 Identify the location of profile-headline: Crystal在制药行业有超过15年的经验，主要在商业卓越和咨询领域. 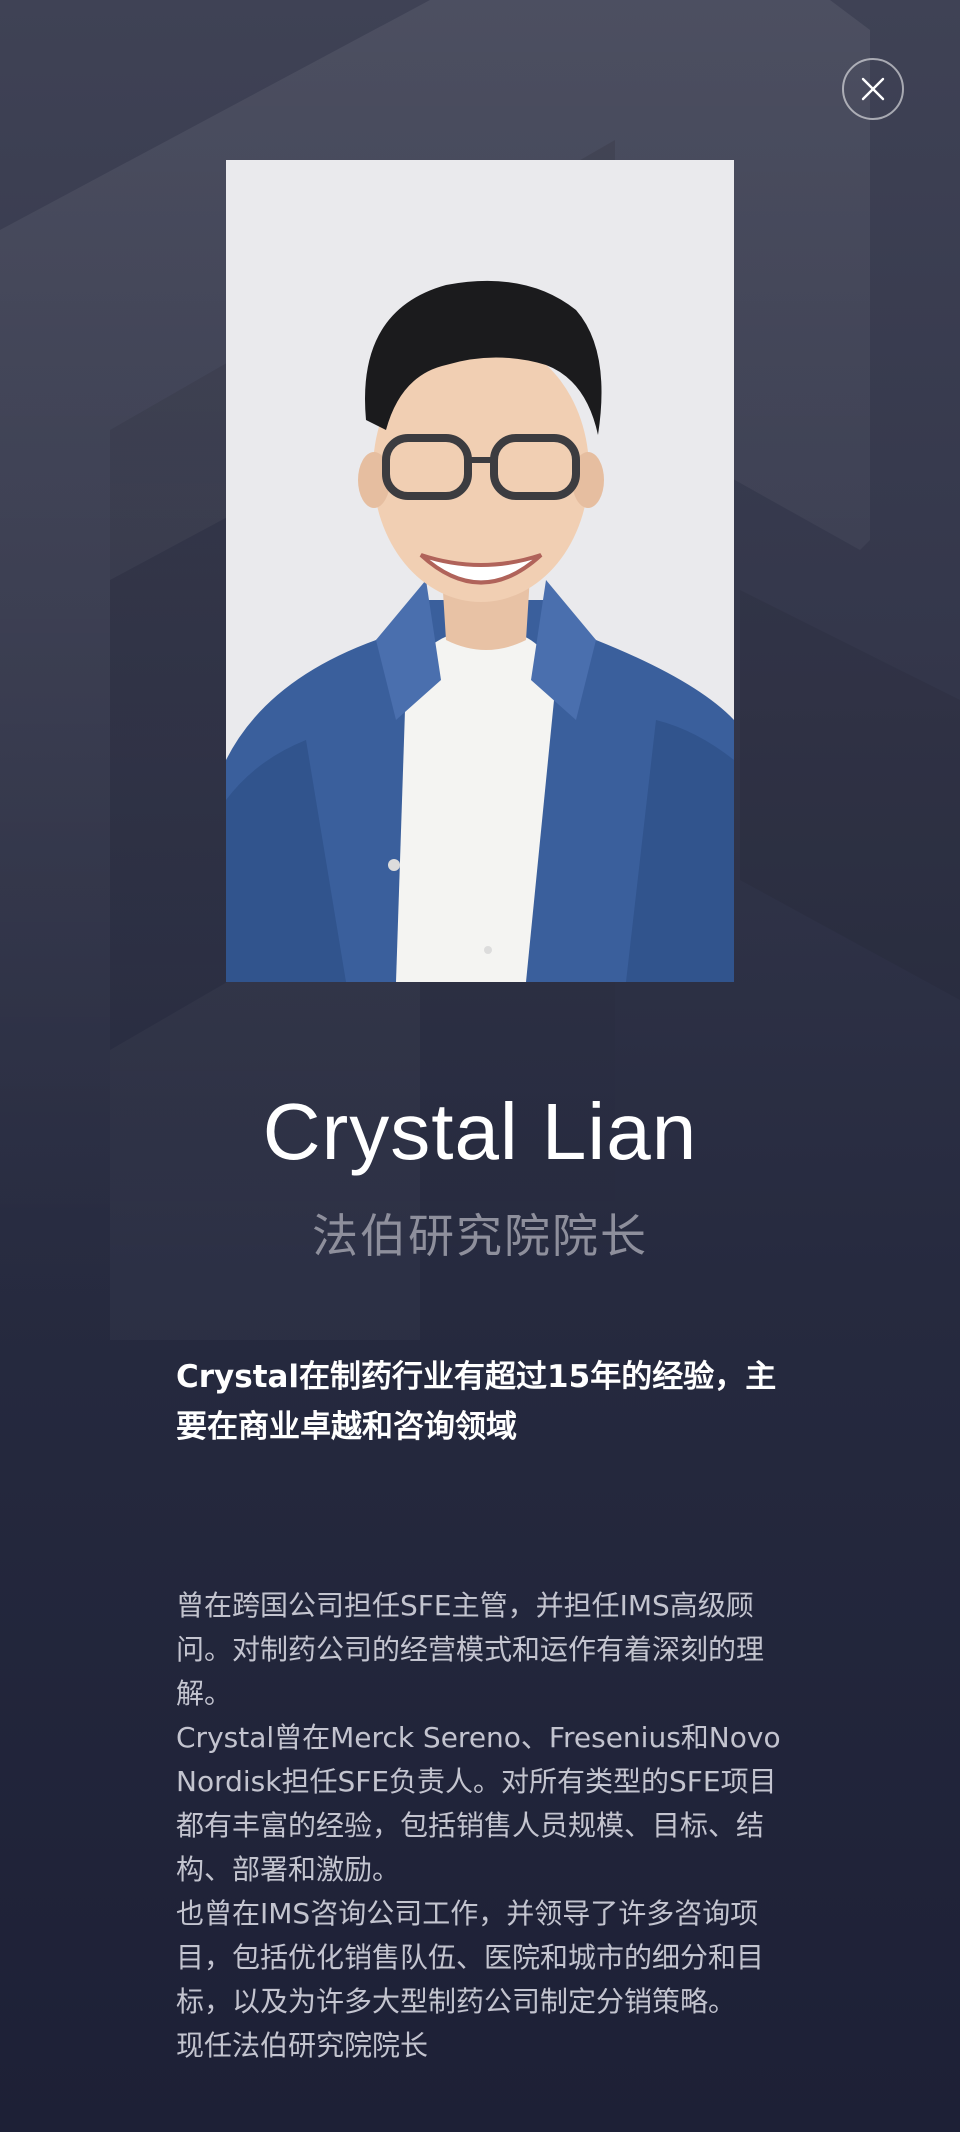
(476, 1402).